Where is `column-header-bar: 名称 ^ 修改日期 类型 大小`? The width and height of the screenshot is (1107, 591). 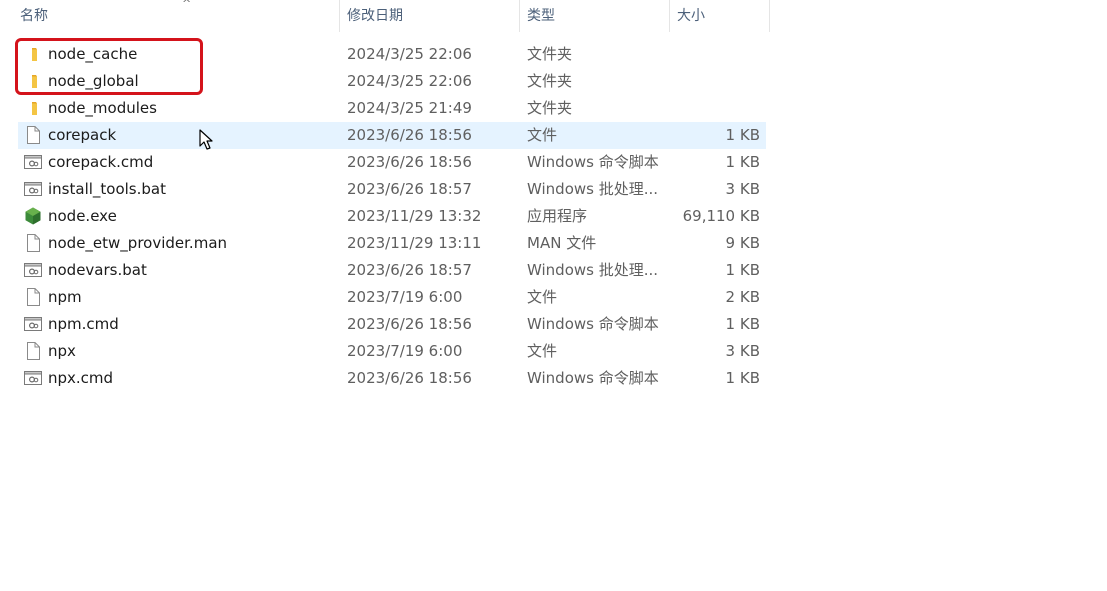
column-header-bar: 名称 ^ 修改日期 类型 大小 is located at coordinates (385, 16).